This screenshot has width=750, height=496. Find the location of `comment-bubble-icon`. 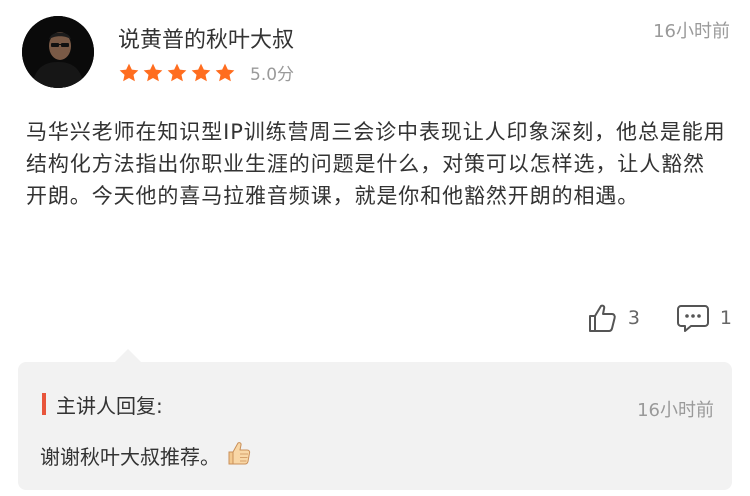

comment-bubble-icon is located at coordinates (693, 318).